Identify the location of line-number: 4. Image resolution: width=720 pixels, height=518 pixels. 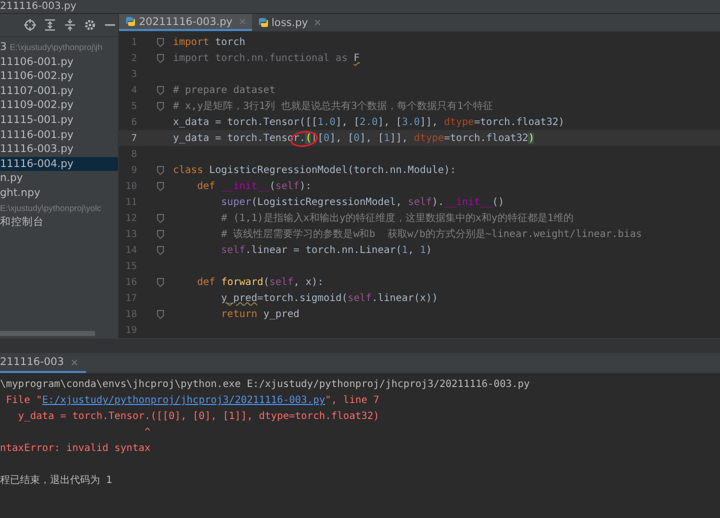
(133, 90).